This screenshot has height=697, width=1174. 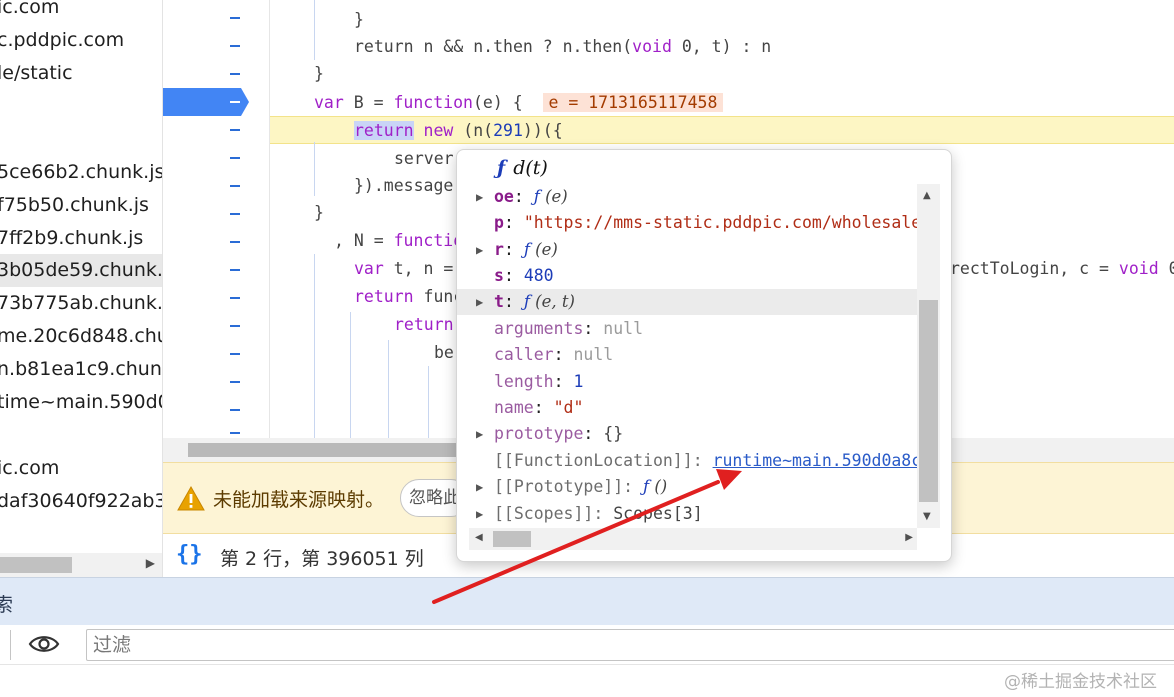 I want to click on file-tree-item: n.b81ea1c9.chunk, so click(x=81, y=369).